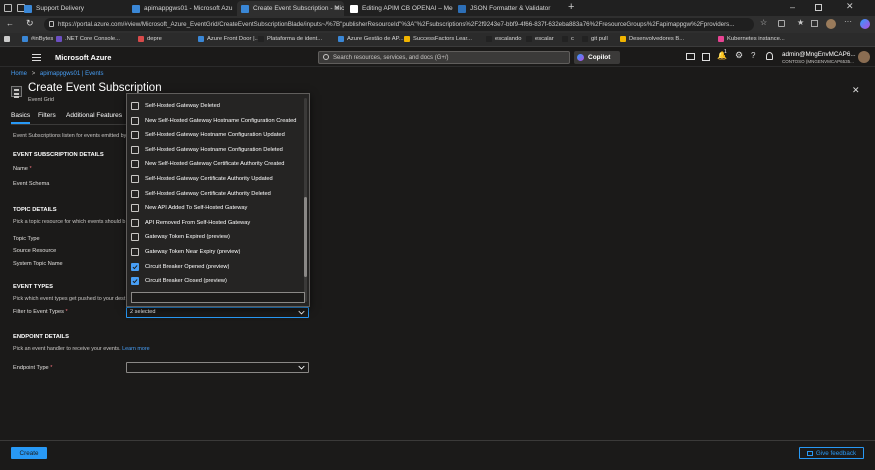  Describe the element at coordinates (301, 312) in the screenshot. I see `chevron-down-icon` at that location.